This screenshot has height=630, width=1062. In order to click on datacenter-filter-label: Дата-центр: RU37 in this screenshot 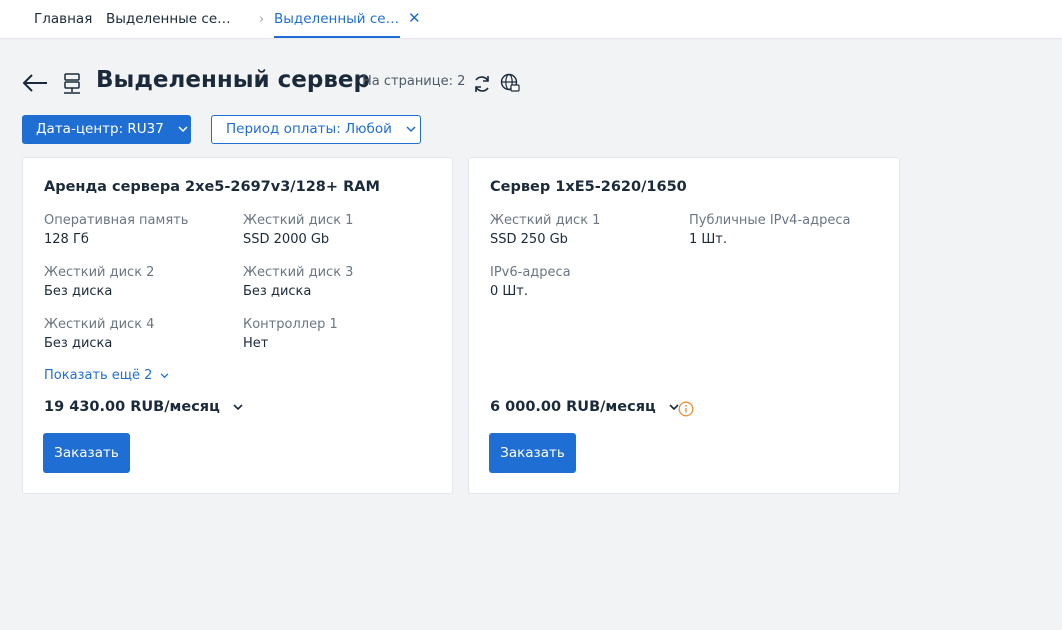, I will do `click(100, 129)`.